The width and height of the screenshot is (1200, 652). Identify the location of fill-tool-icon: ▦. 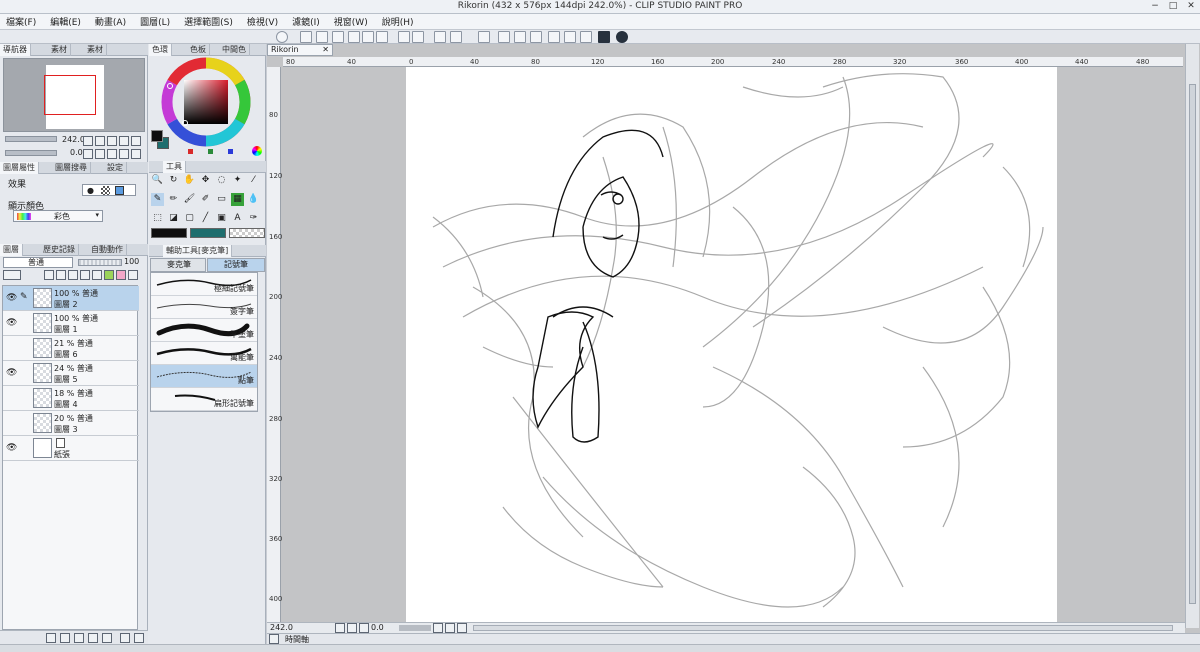
(237, 199).